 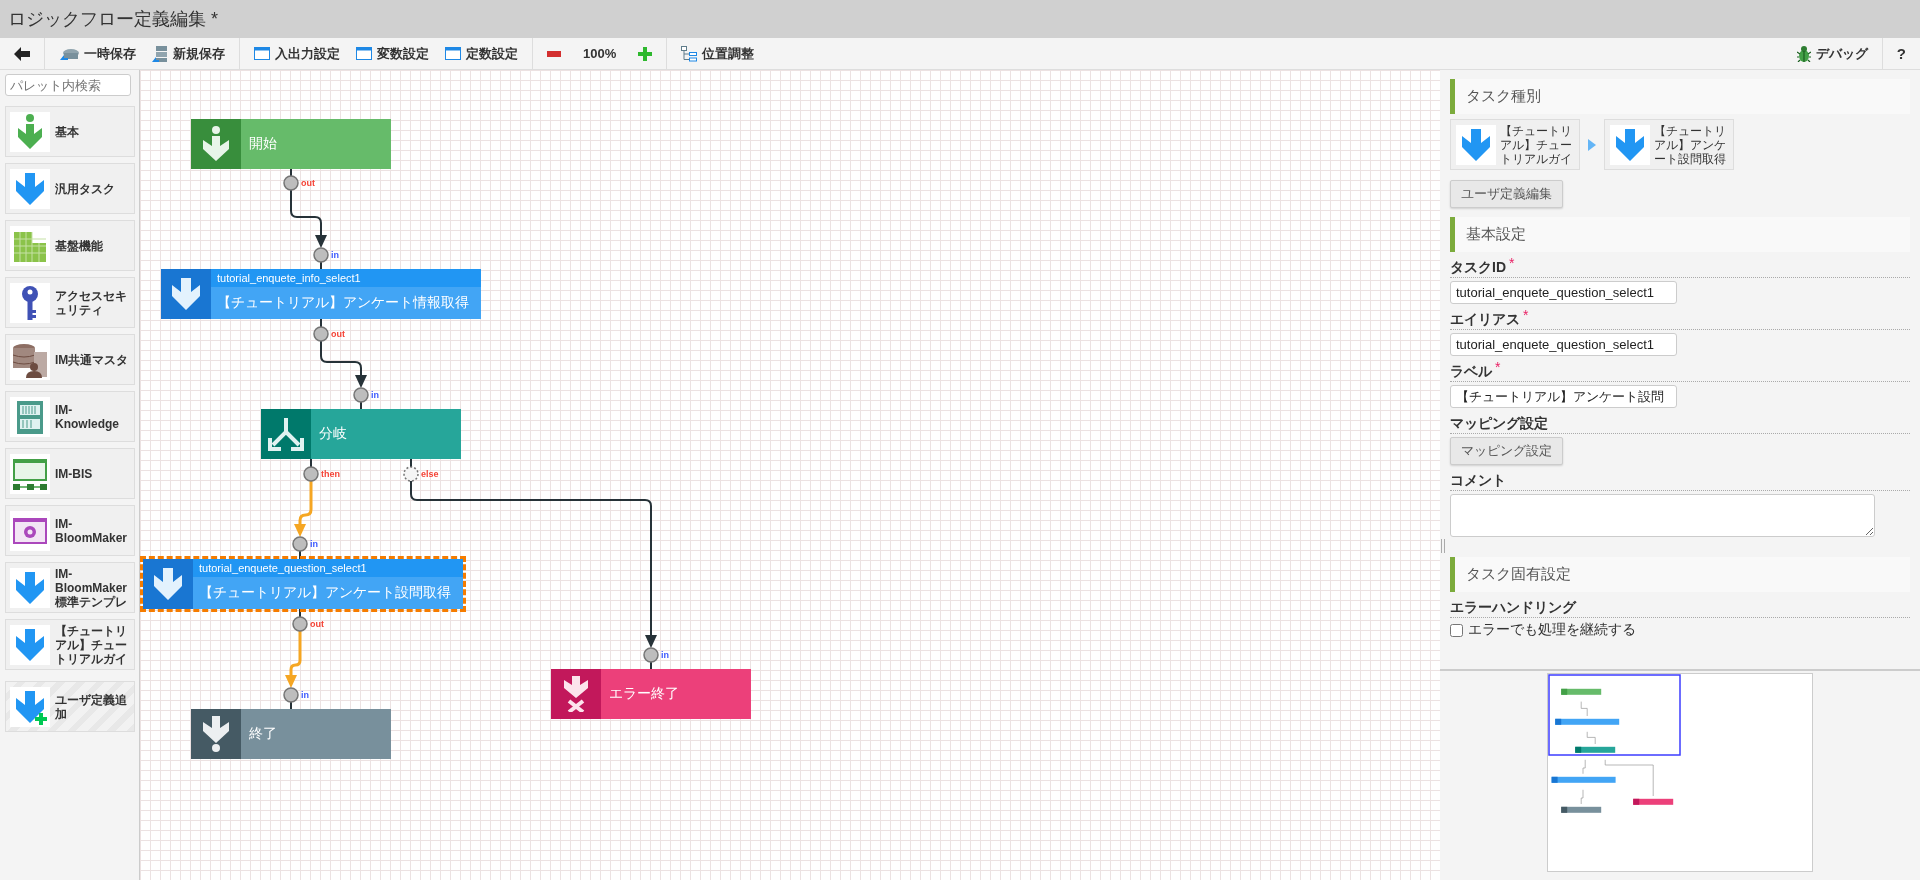 I want to click on arrow-plus-icon, so click(x=30, y=706).